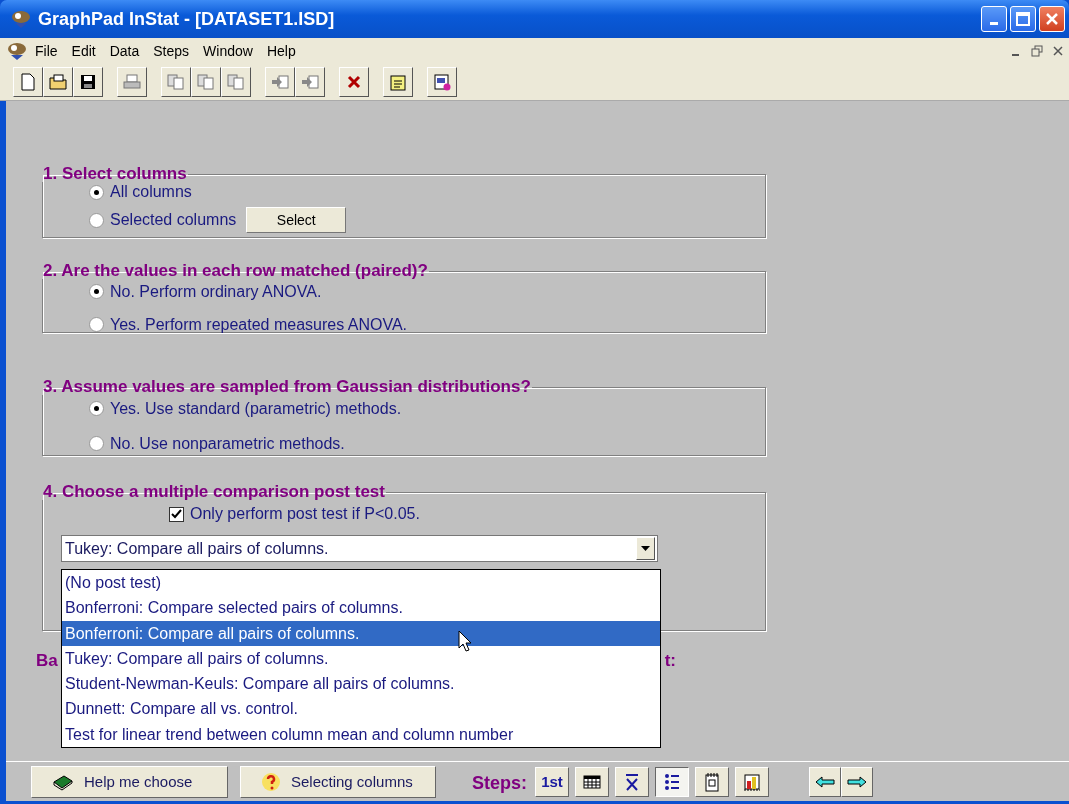 The height and width of the screenshot is (804, 1069). I want to click on dropdown-option: Bonferroni: Compare selected pairs of columns., so click(361, 608).